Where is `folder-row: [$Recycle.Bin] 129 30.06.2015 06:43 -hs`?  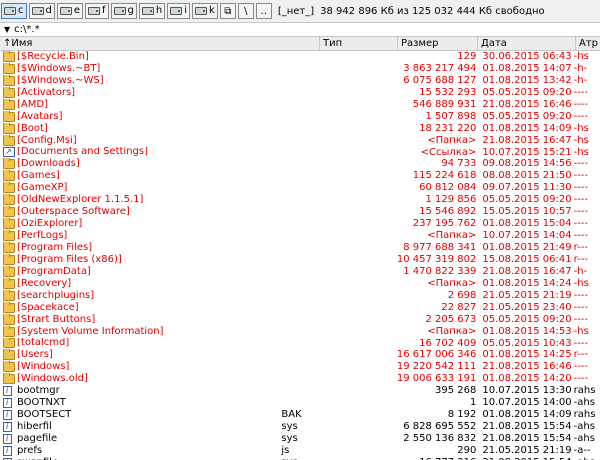 folder-row: [$Recycle.Bin] 129 30.06.2015 06:43 -hs is located at coordinates (300, 57).